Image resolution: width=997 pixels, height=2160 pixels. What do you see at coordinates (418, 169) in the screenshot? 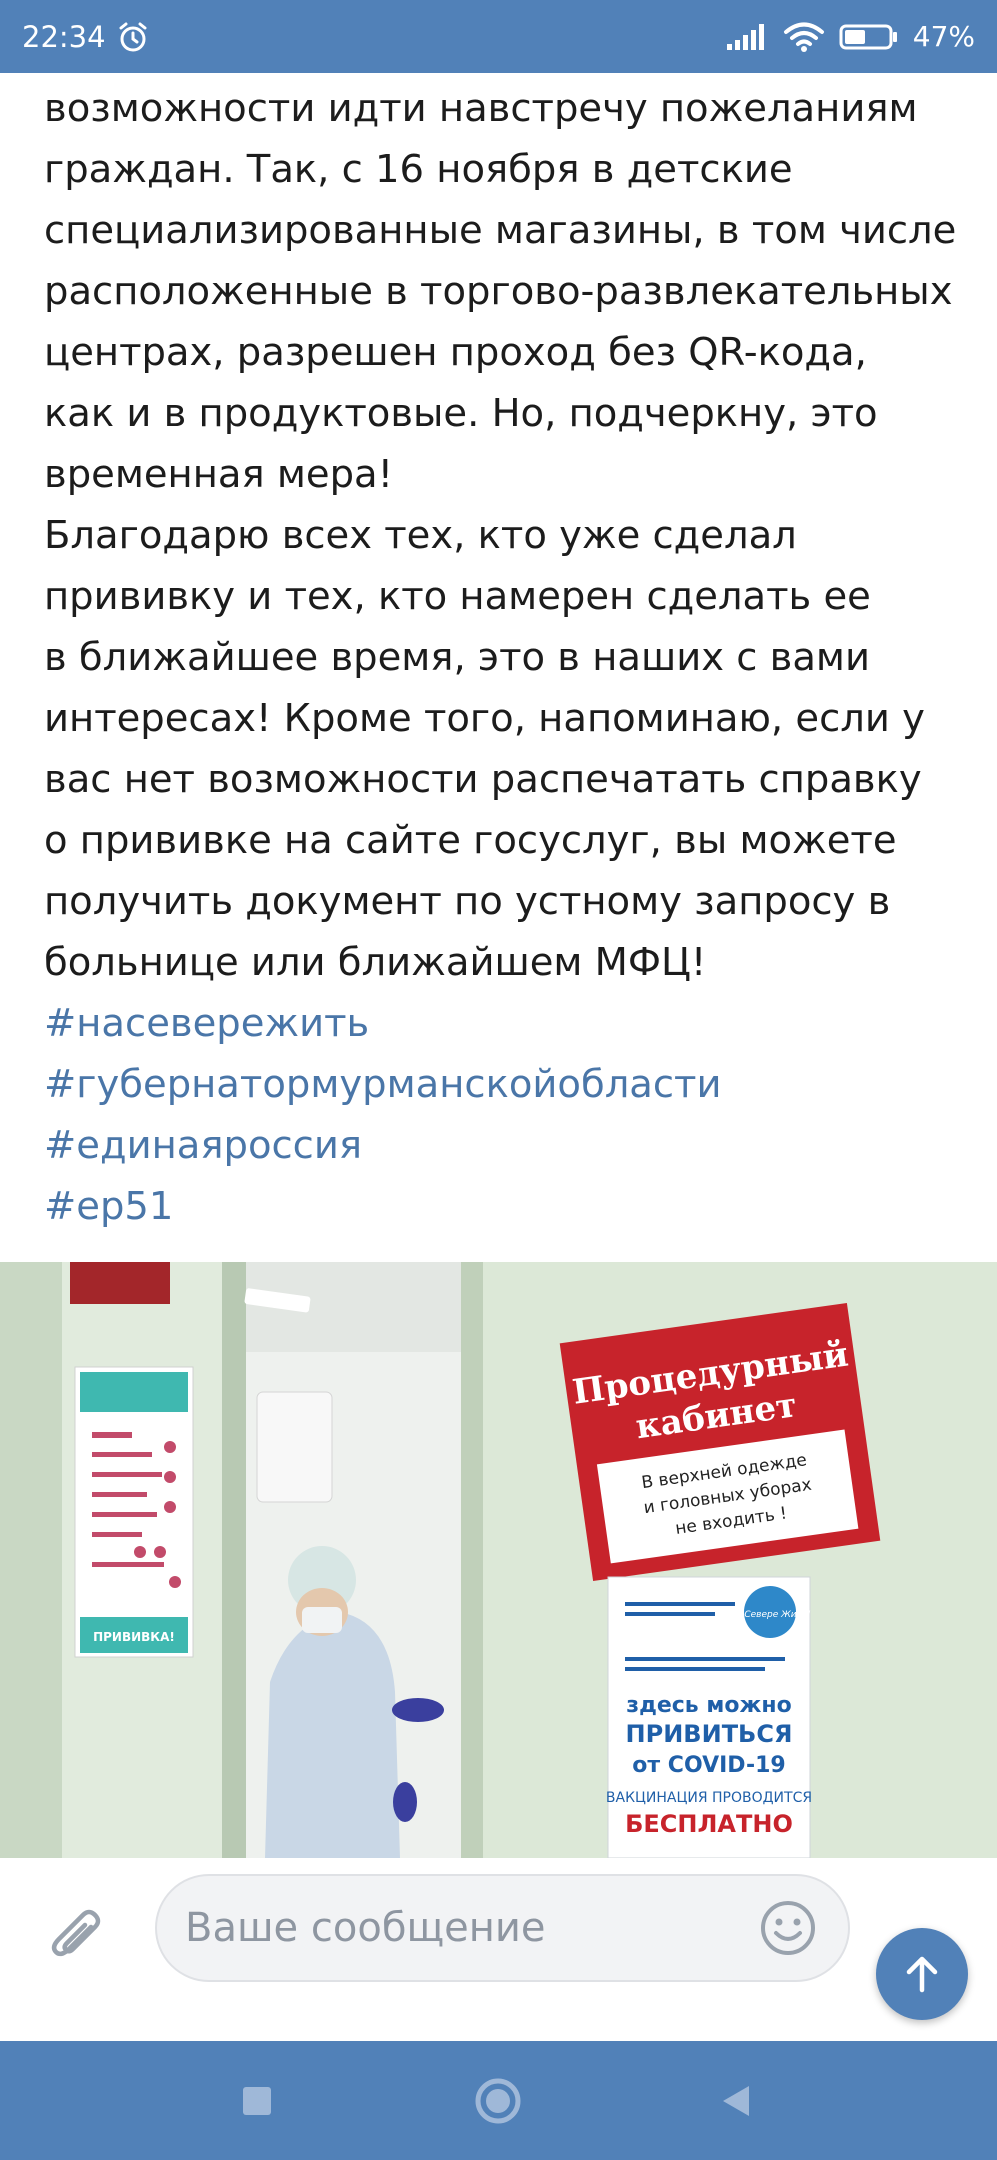
I see `post-line: граждан. Так, с 16 ноября в детские` at bounding box center [418, 169].